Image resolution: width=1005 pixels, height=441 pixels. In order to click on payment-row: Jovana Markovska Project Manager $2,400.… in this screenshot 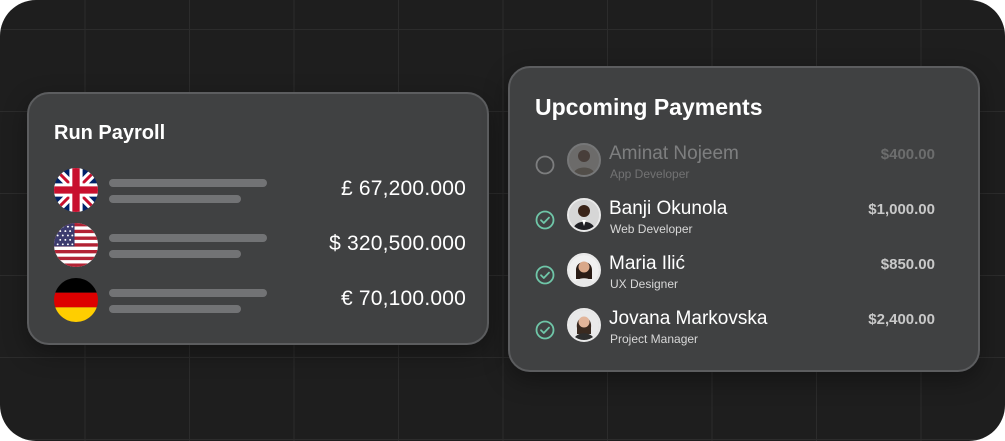, I will do `click(735, 331)`.